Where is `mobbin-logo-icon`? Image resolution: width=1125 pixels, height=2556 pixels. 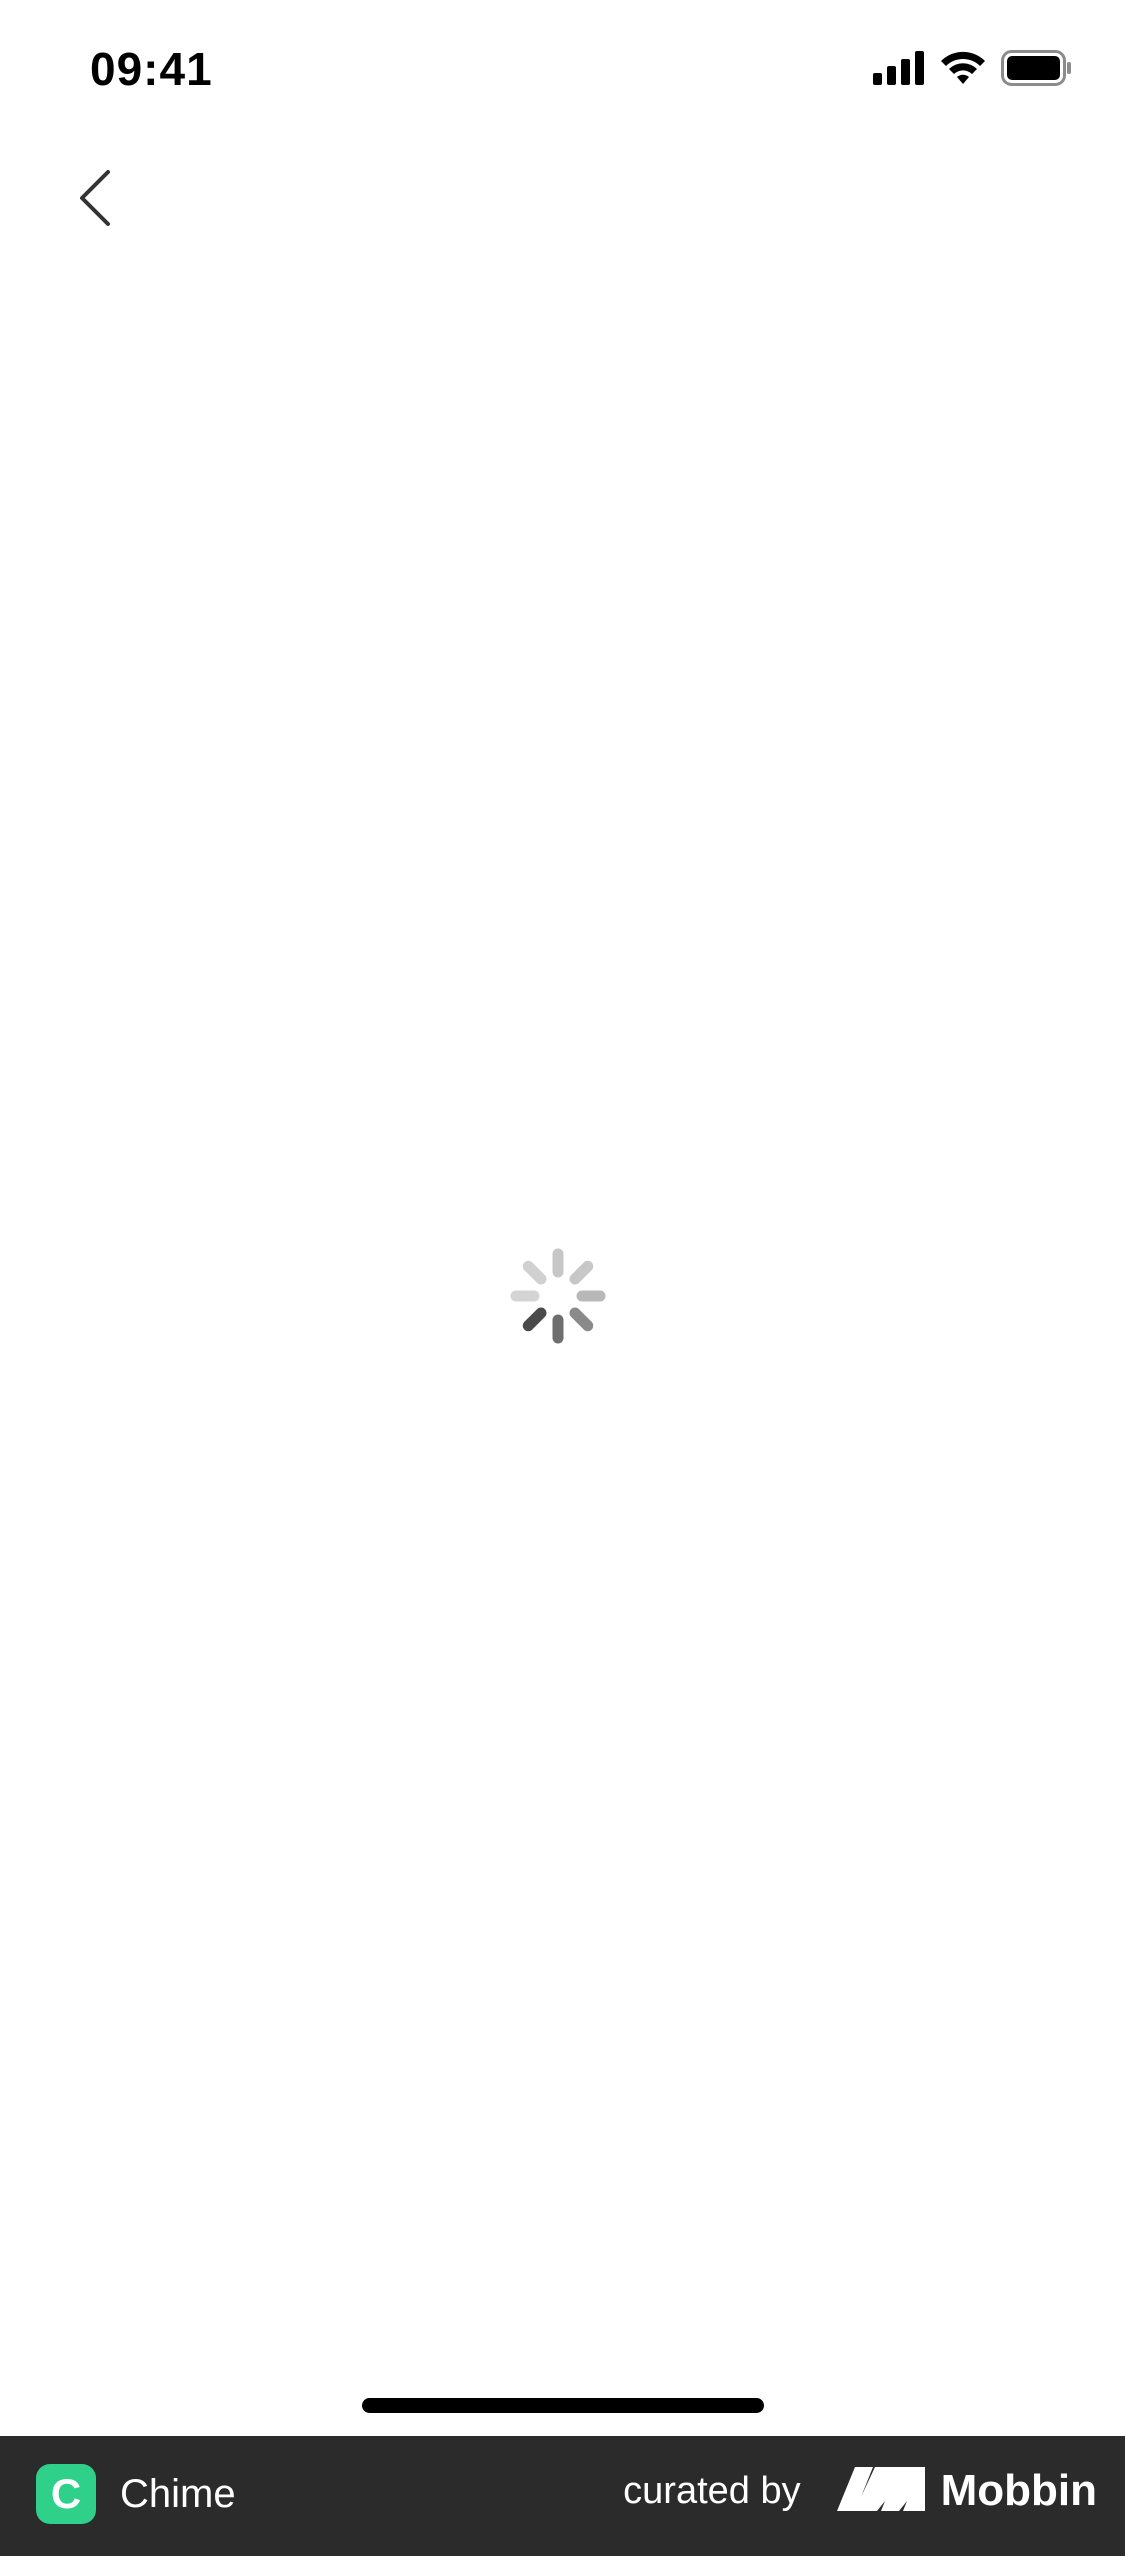
mobbin-logo-icon is located at coordinates (880, 2491).